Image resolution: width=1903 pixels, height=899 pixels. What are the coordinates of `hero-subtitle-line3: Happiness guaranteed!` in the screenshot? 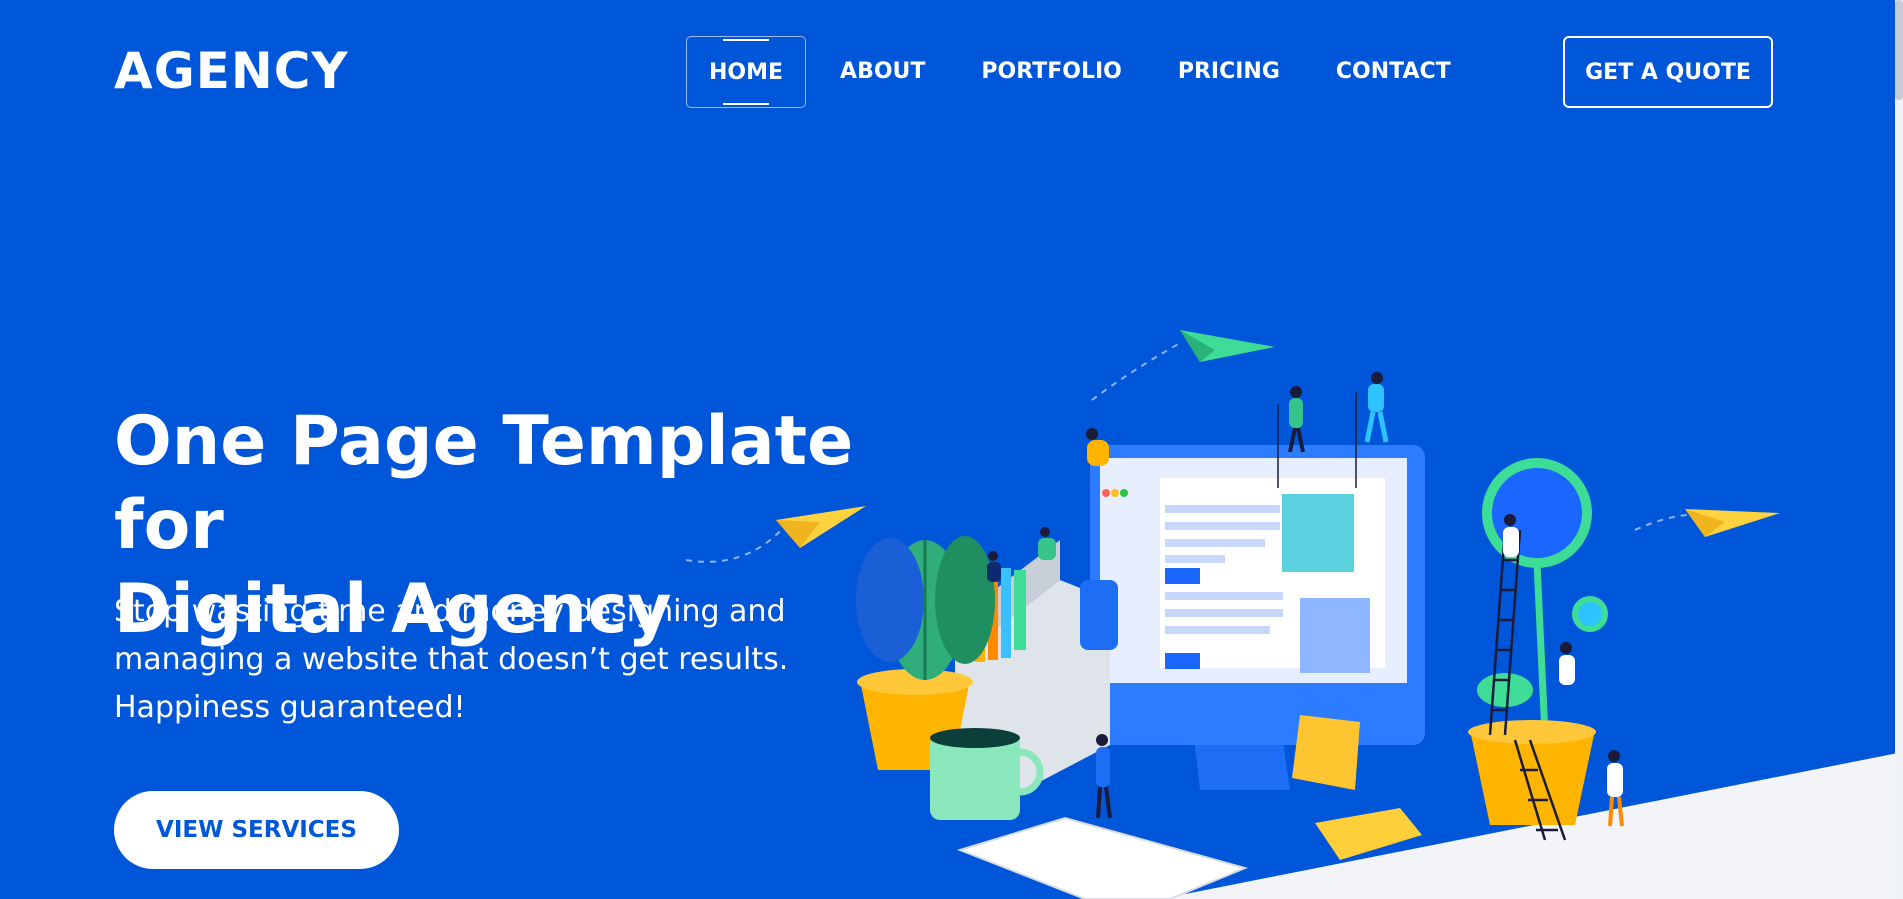 It's located at (290, 707).